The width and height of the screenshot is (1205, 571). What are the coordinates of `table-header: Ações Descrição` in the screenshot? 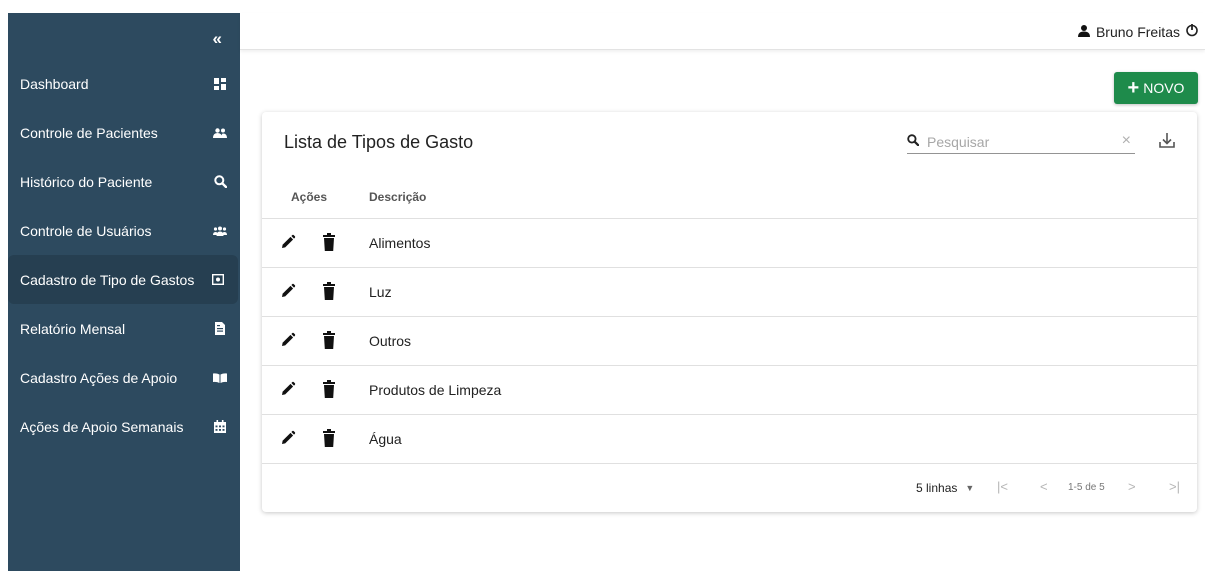 It's located at (729, 195).